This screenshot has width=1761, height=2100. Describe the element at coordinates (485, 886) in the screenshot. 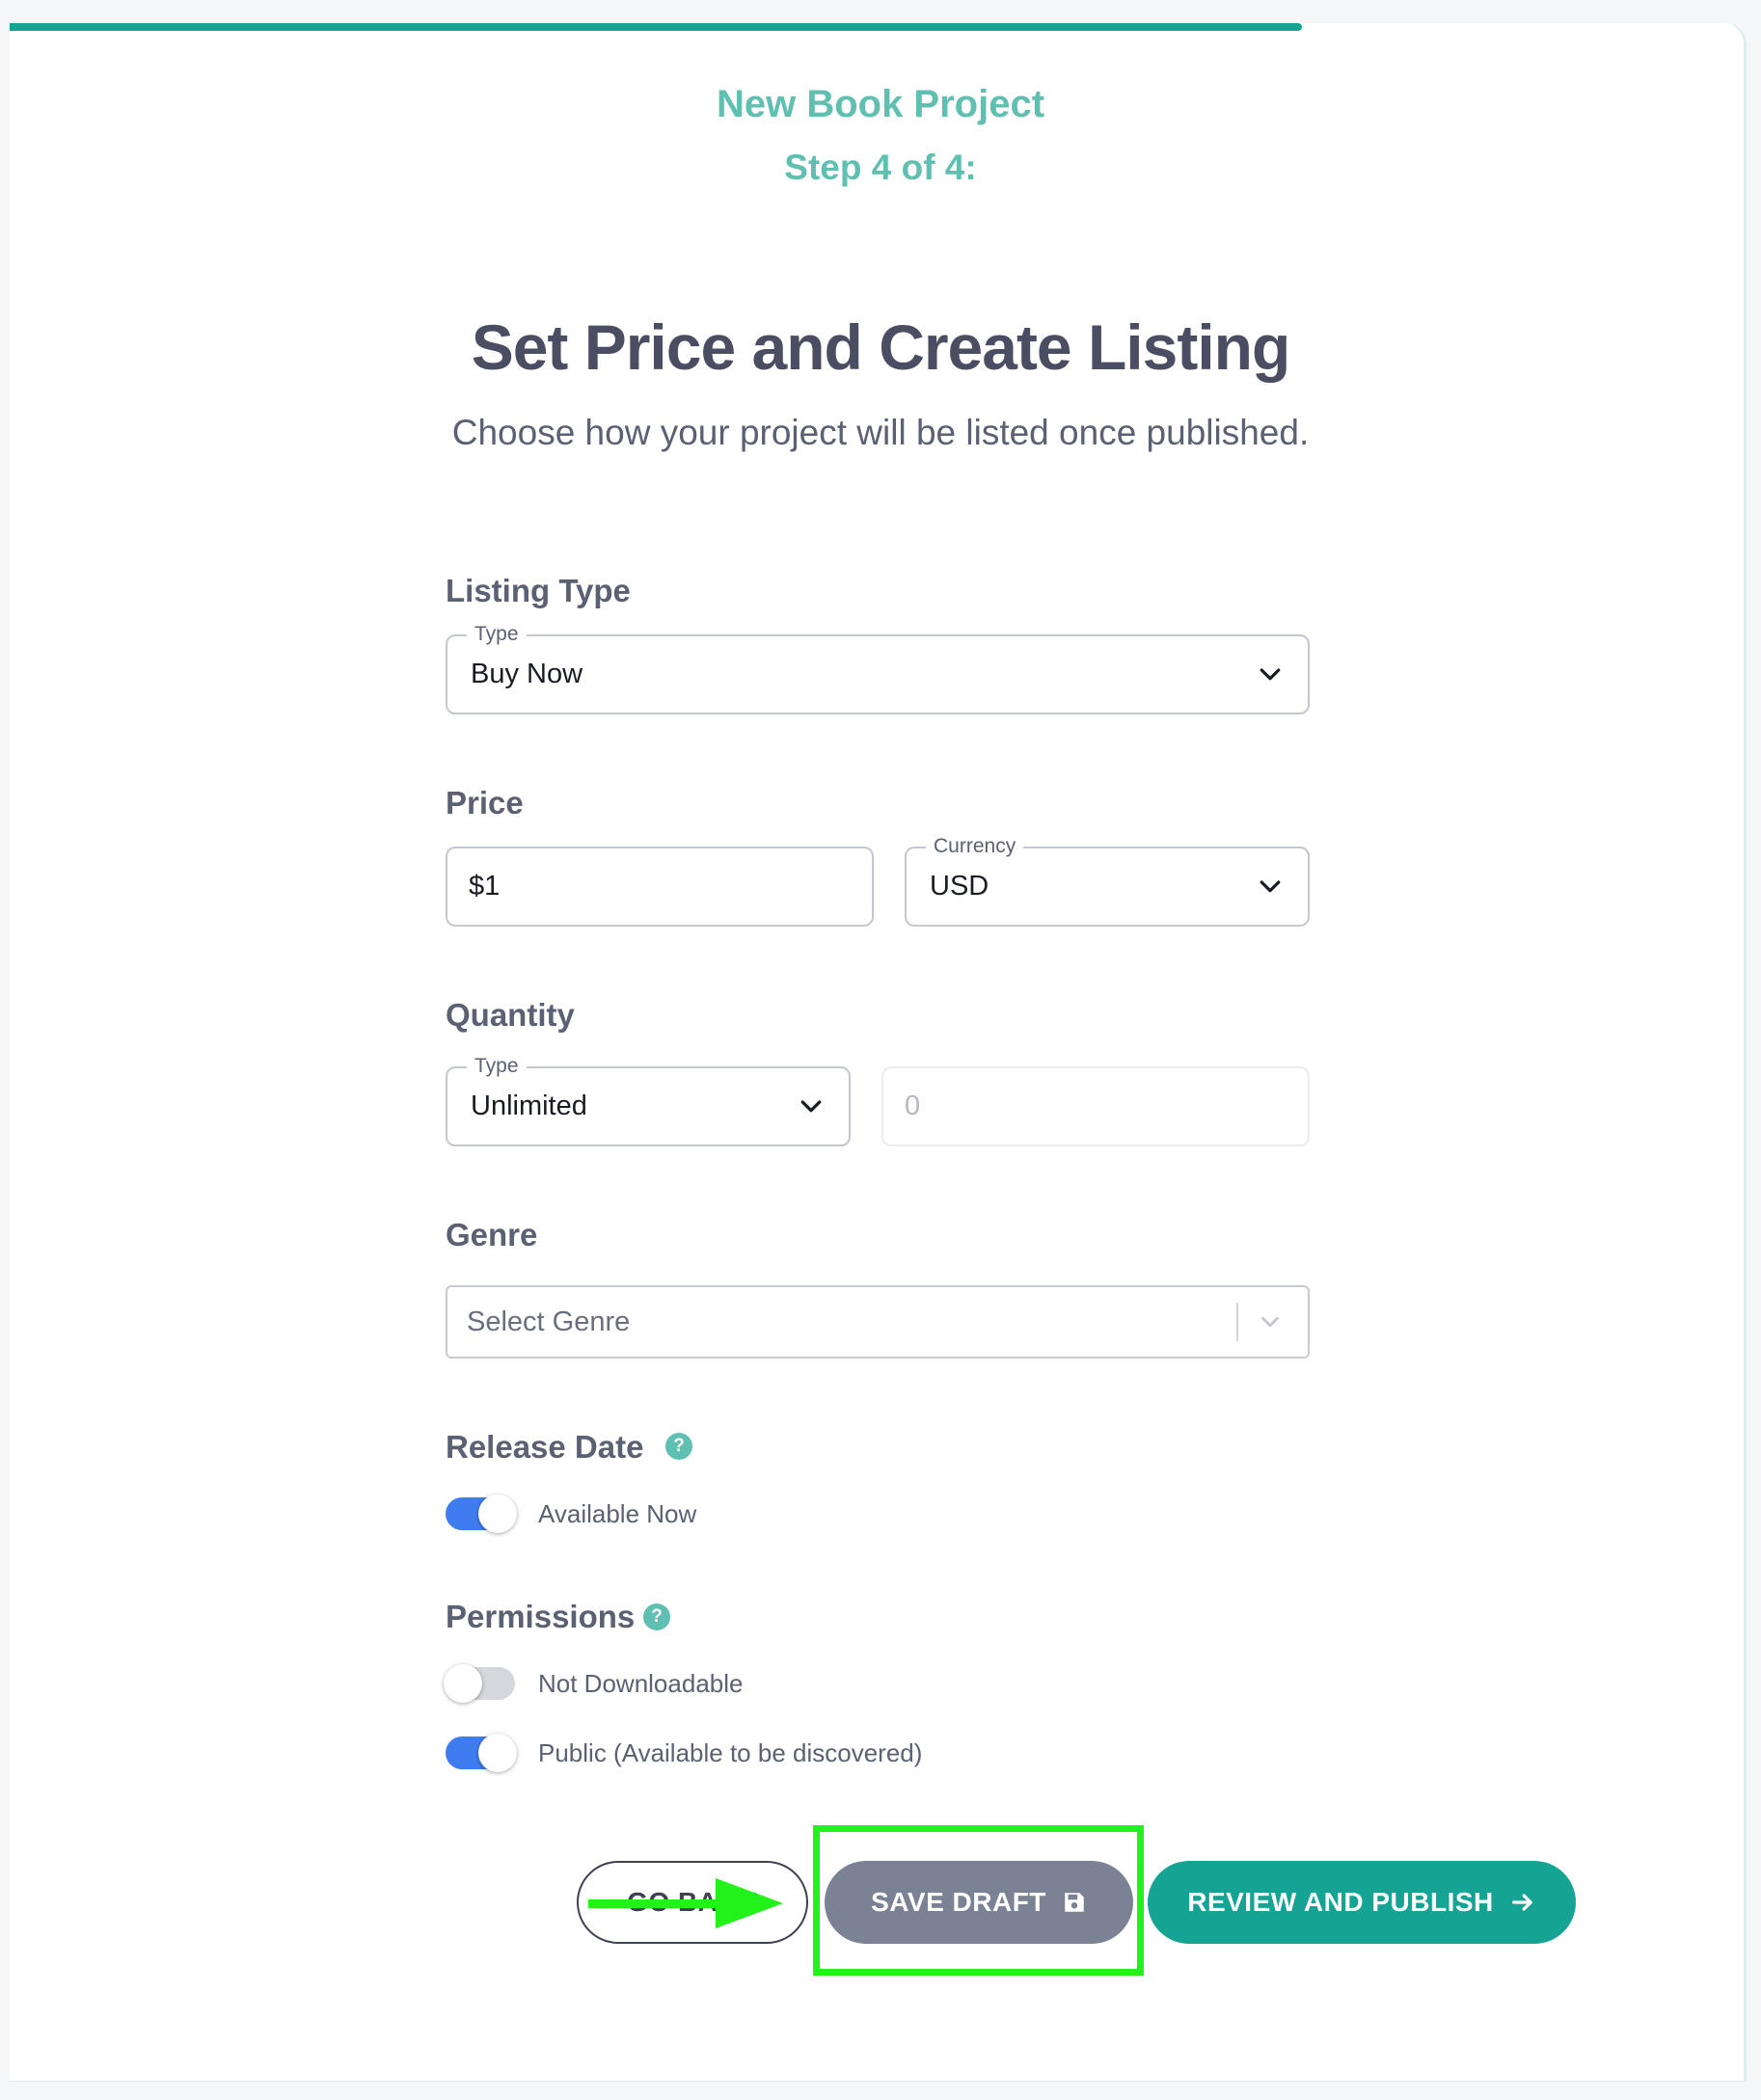

I see `price-input-value: $1` at that location.